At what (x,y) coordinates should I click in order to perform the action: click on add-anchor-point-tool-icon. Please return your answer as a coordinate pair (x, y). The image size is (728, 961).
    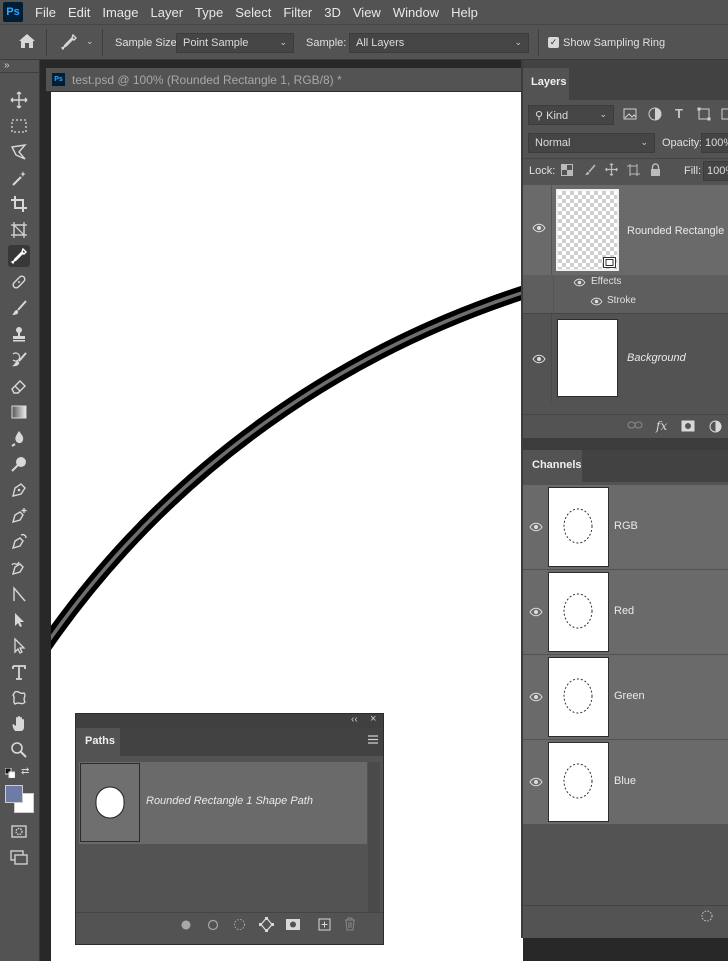
    Looking at the image, I should click on (19, 516).